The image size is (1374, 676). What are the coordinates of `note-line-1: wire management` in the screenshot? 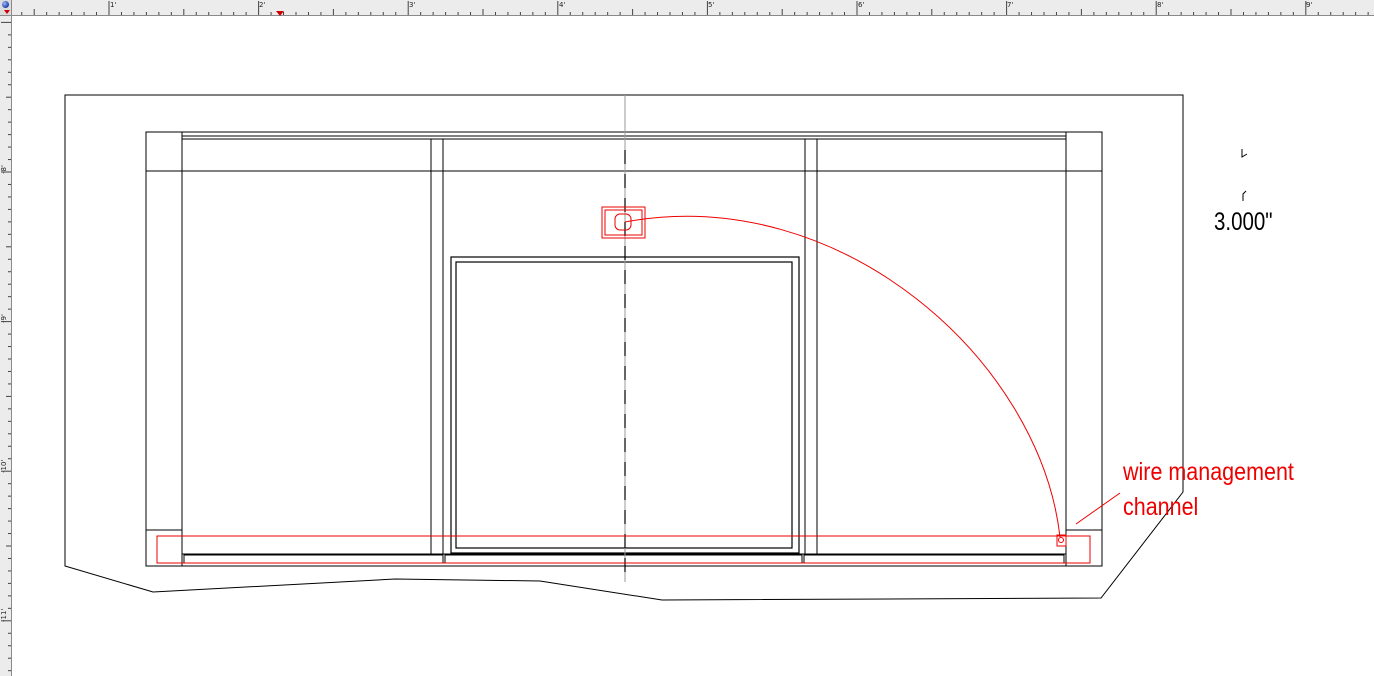 It's located at (1208, 472).